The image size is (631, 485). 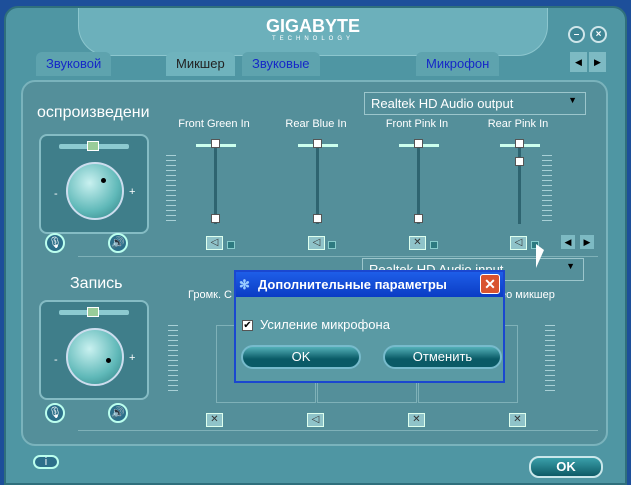 I want to click on brand-logo: GIGABYTE, so click(x=312, y=26).